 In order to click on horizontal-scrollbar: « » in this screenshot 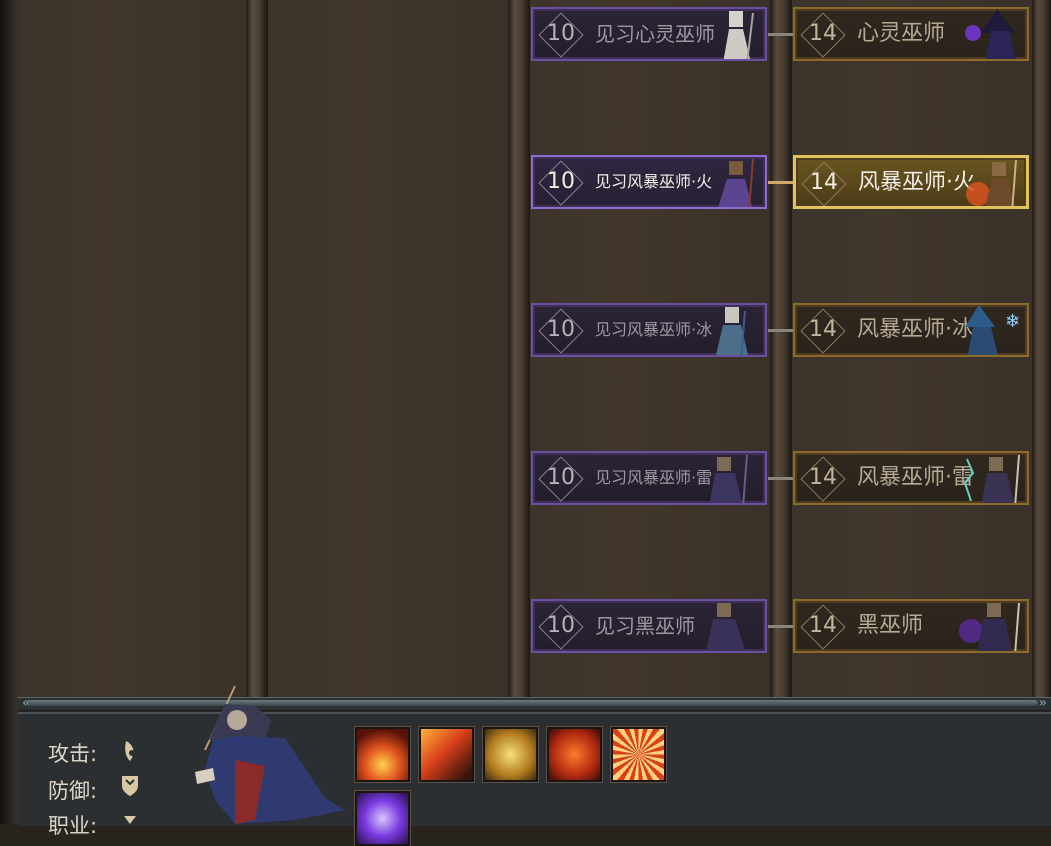, I will do `click(534, 703)`.